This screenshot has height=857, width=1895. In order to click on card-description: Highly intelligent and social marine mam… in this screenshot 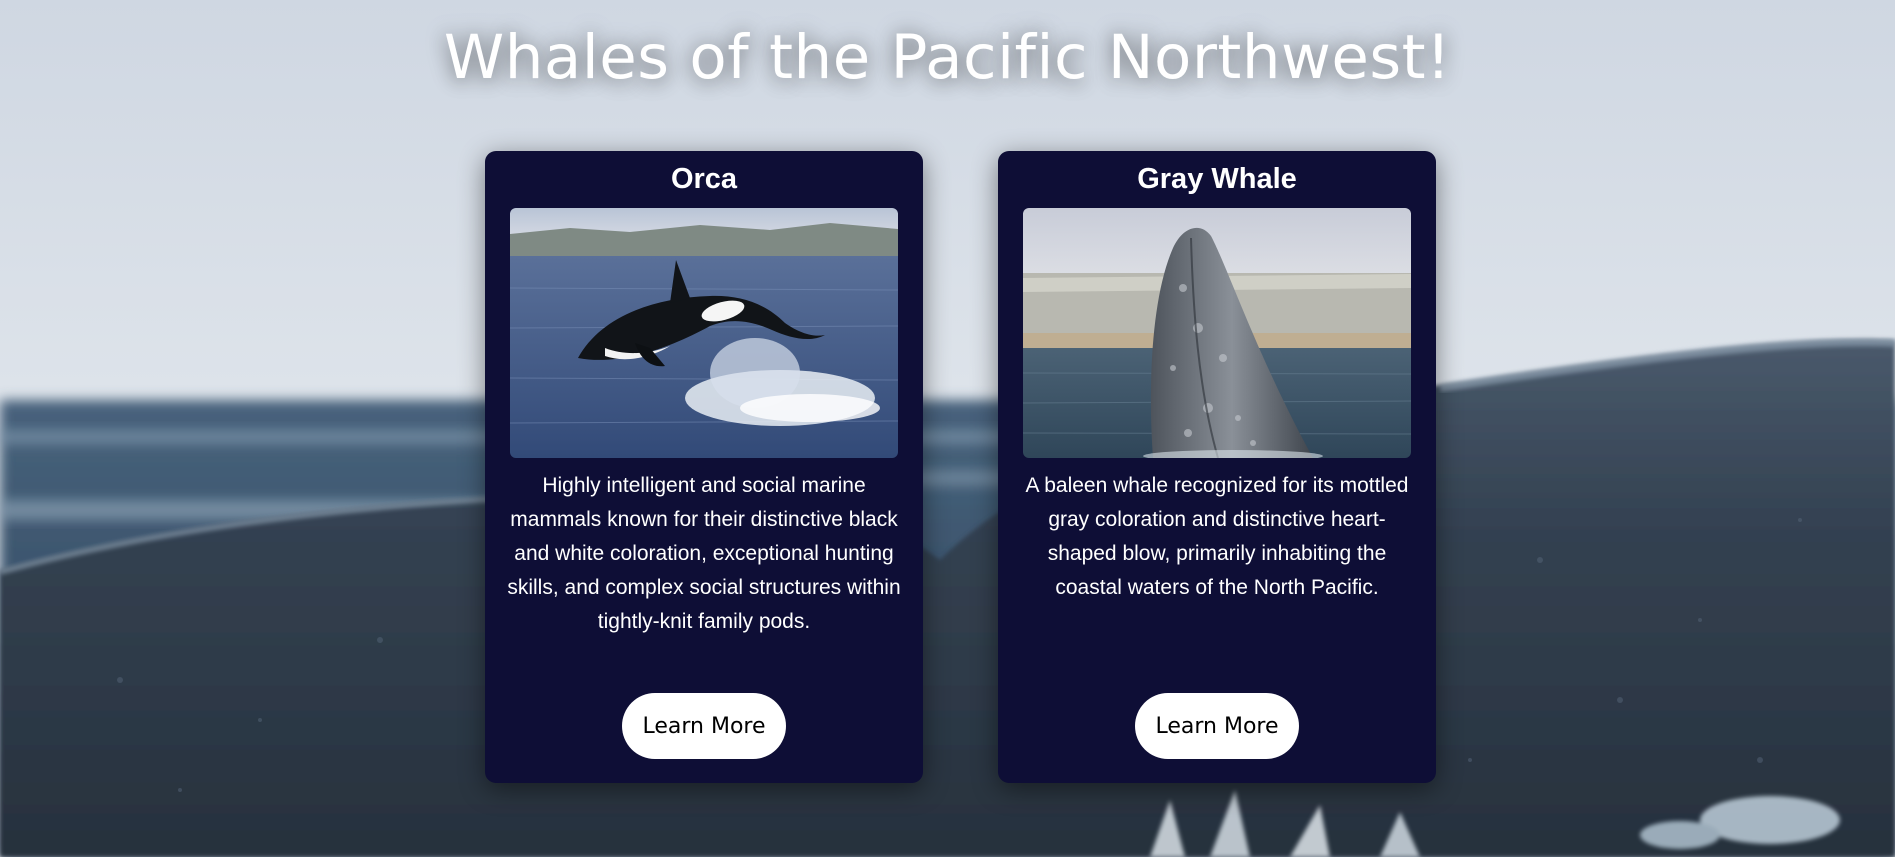, I will do `click(704, 553)`.